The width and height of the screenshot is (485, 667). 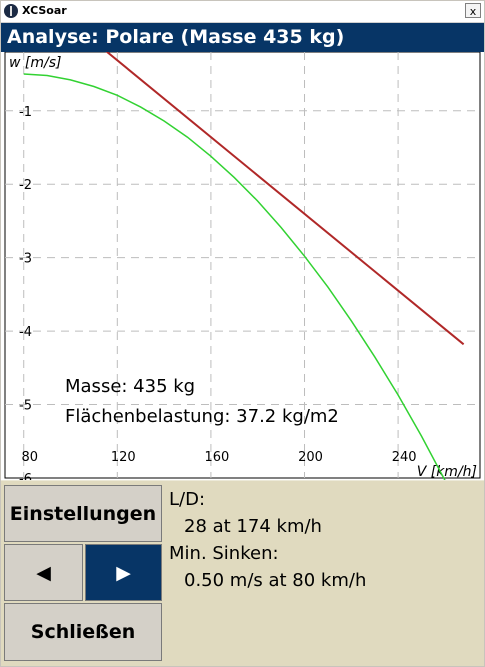 What do you see at coordinates (29, 457) in the screenshot?
I see `x-tick-label: 80` at bounding box center [29, 457].